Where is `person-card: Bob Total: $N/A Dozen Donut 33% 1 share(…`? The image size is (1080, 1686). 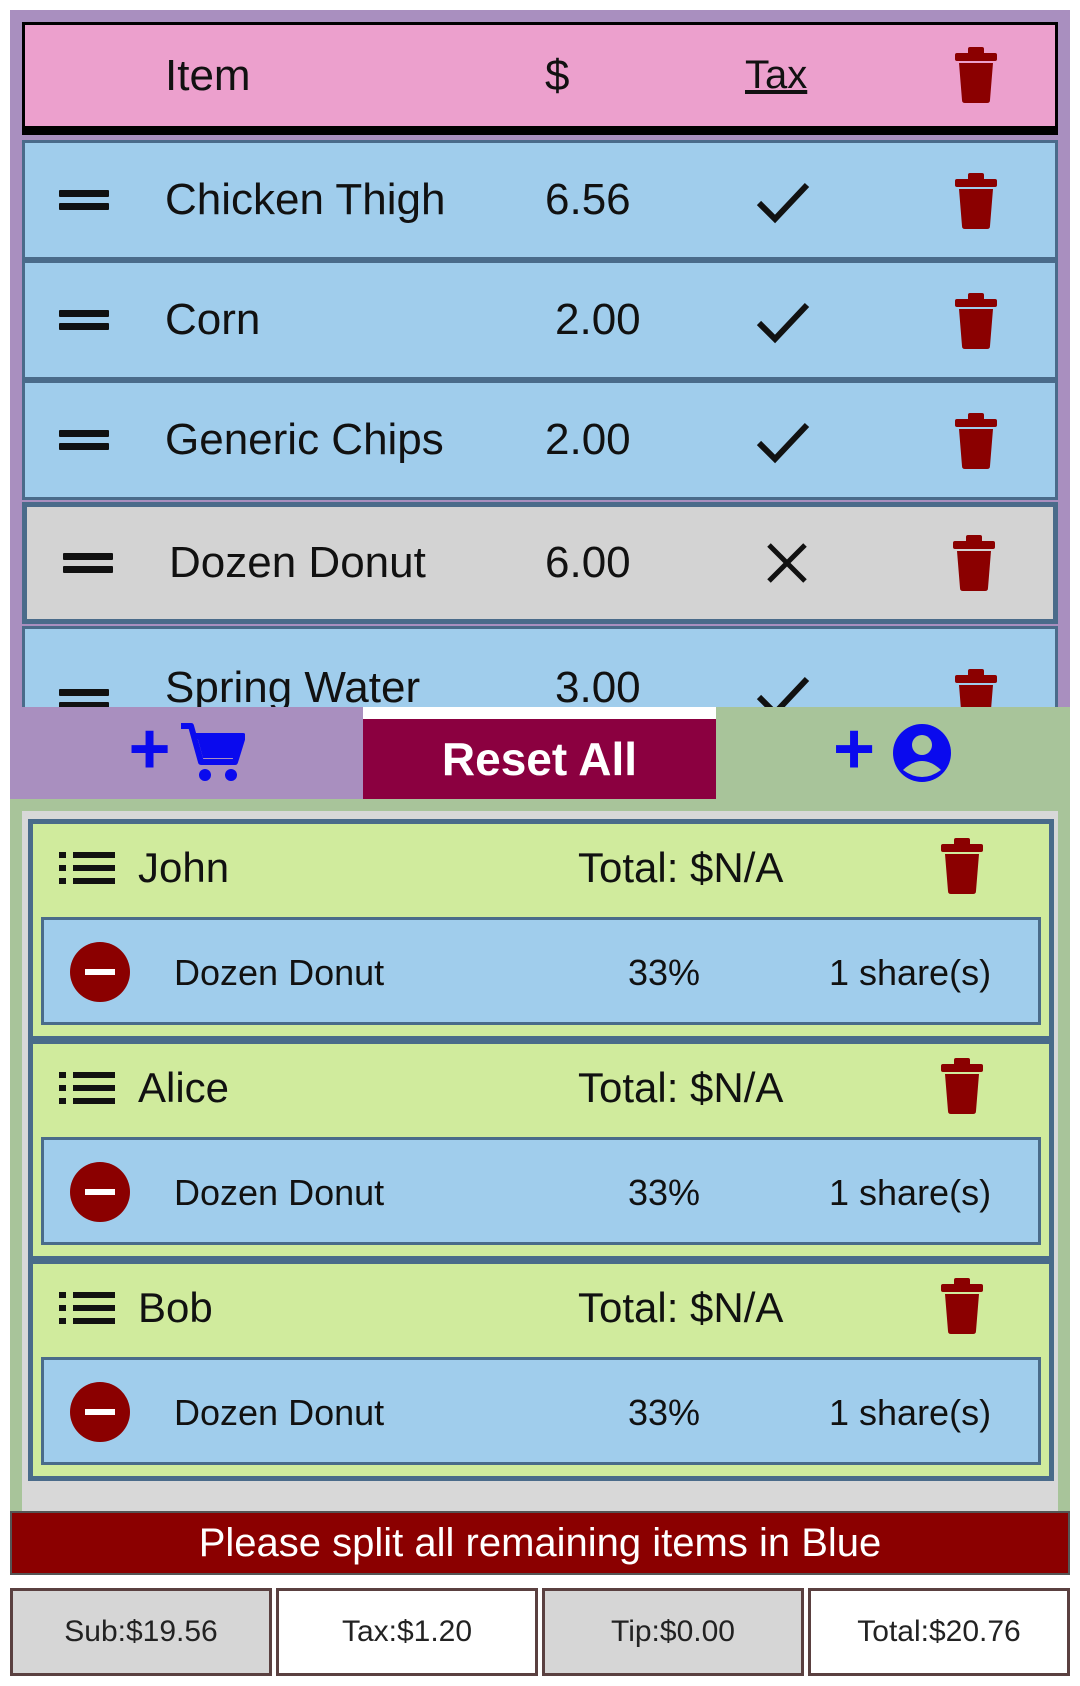 person-card: Bob Total: $N/A Dozen Donut 33% 1 share(… is located at coordinates (541, 1370).